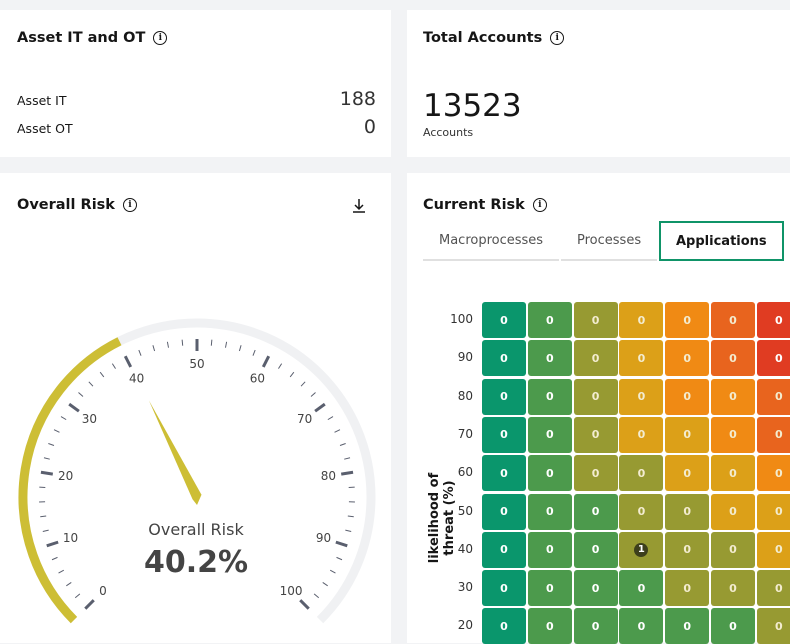 The width and height of the screenshot is (790, 644). Describe the element at coordinates (89, 419) in the screenshot. I see `gauge-tick-label: 30` at that location.